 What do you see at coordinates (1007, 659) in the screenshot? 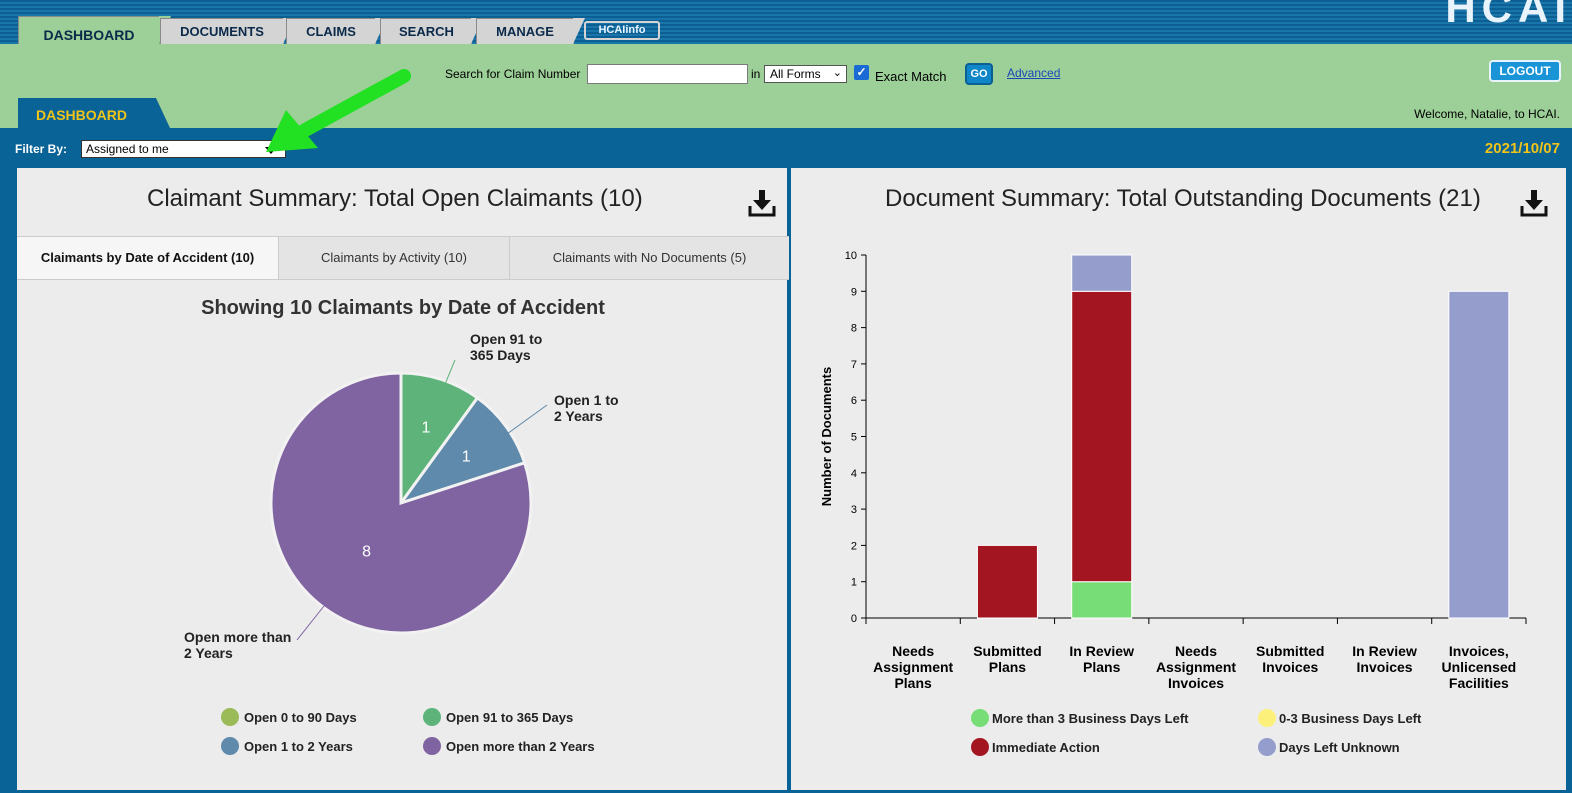
I see `x-tick-label: Submitted Plans` at bounding box center [1007, 659].